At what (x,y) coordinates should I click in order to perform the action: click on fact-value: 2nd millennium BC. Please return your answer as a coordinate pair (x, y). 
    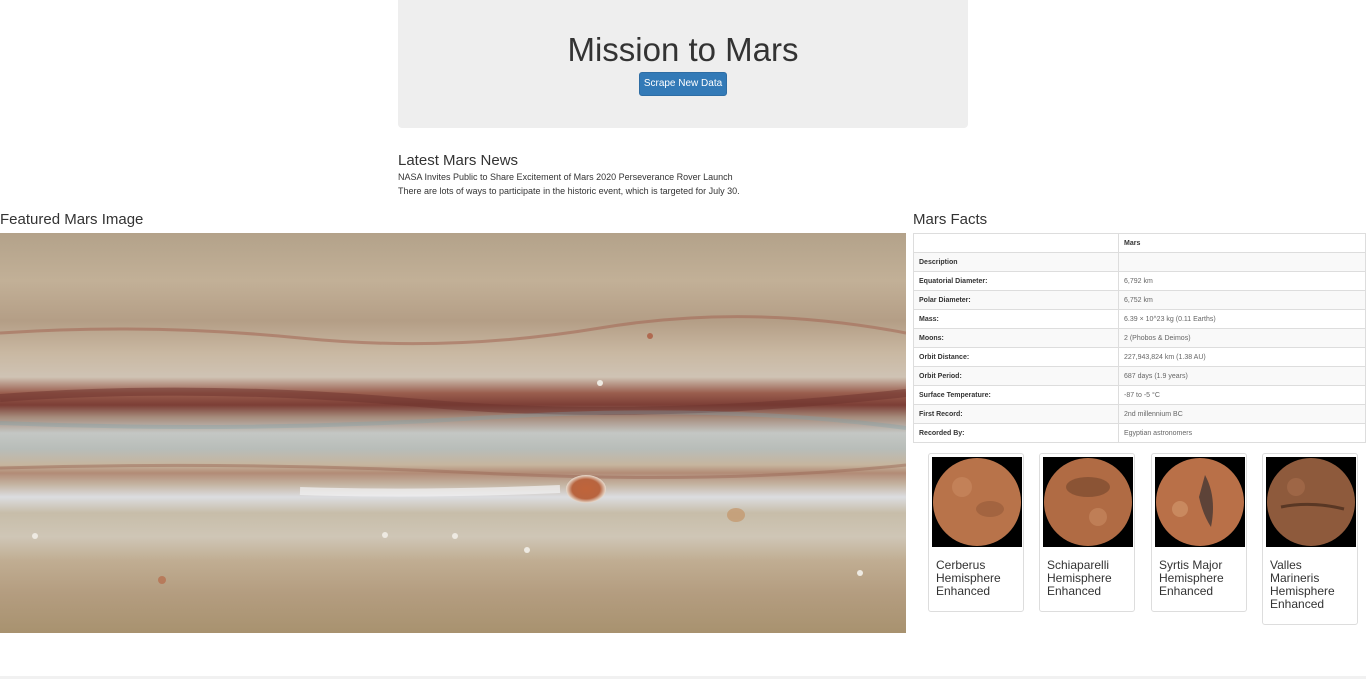
    Looking at the image, I should click on (1242, 414).